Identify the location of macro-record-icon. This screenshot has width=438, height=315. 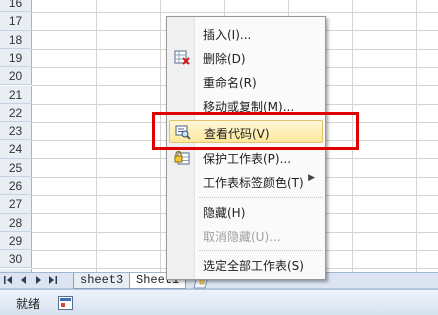
(65, 302).